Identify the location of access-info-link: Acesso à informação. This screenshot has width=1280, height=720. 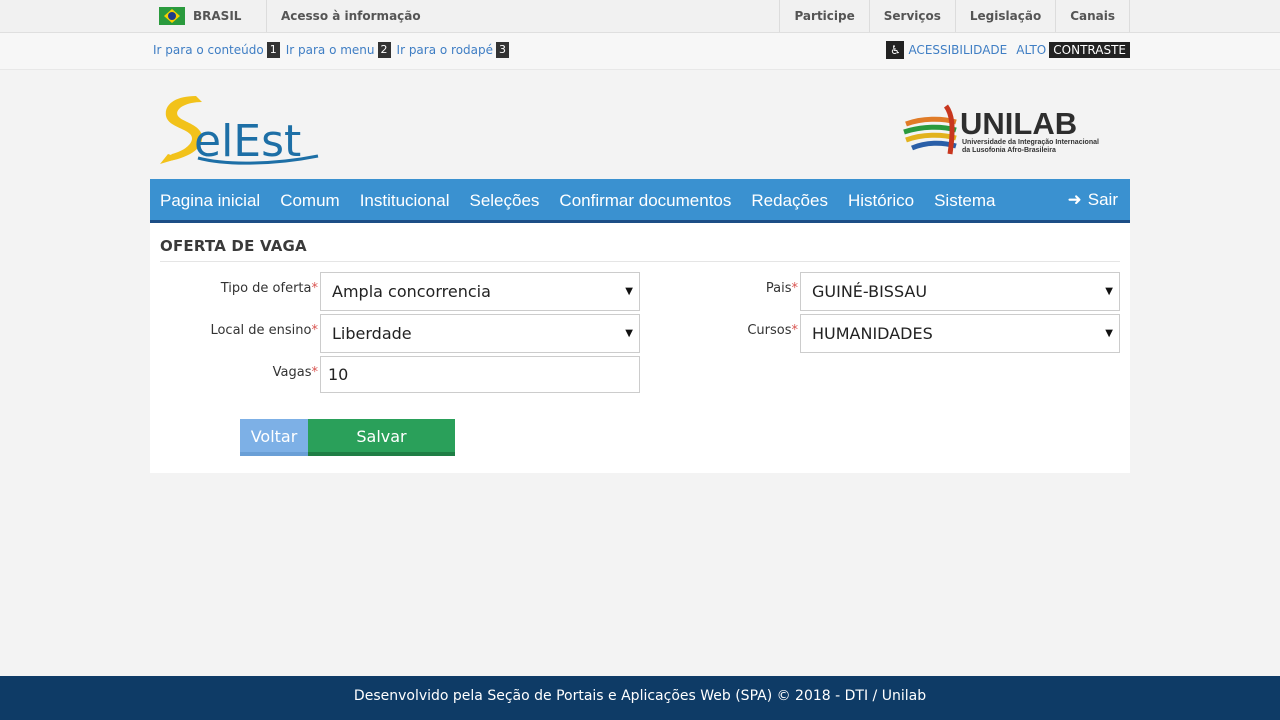
(351, 16).